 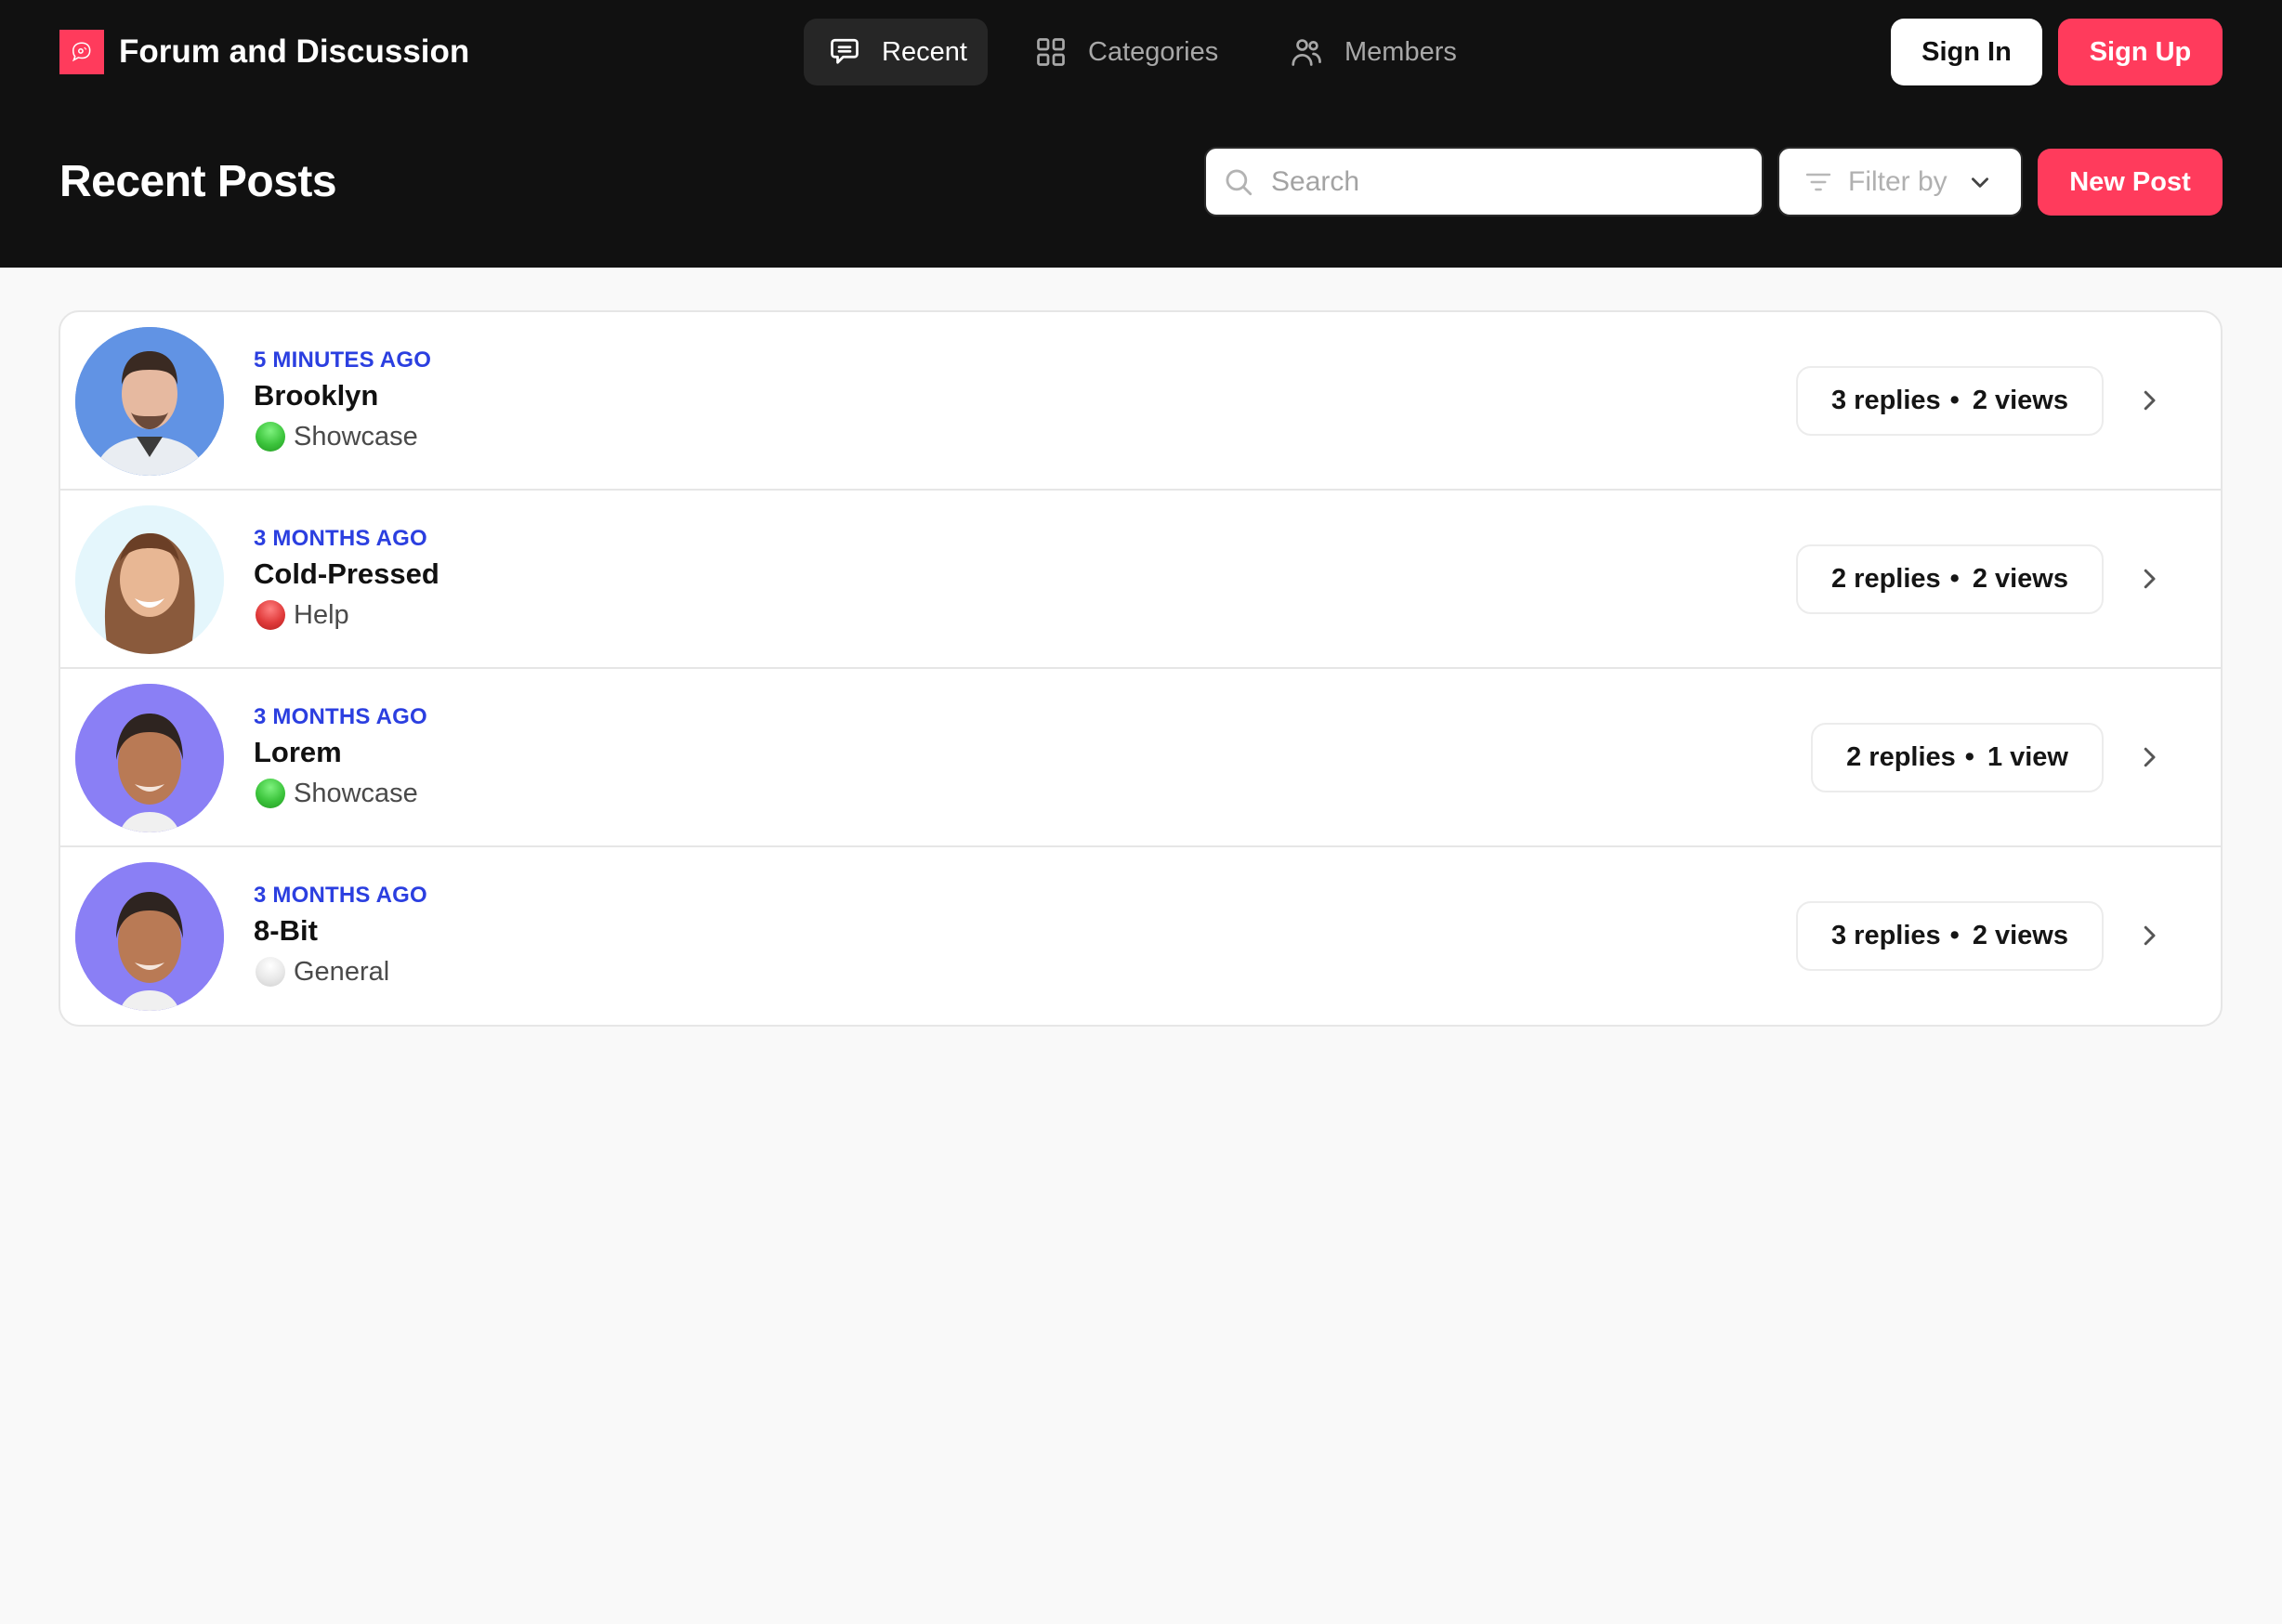 What do you see at coordinates (1818, 182) in the screenshot?
I see `filter-icon` at bounding box center [1818, 182].